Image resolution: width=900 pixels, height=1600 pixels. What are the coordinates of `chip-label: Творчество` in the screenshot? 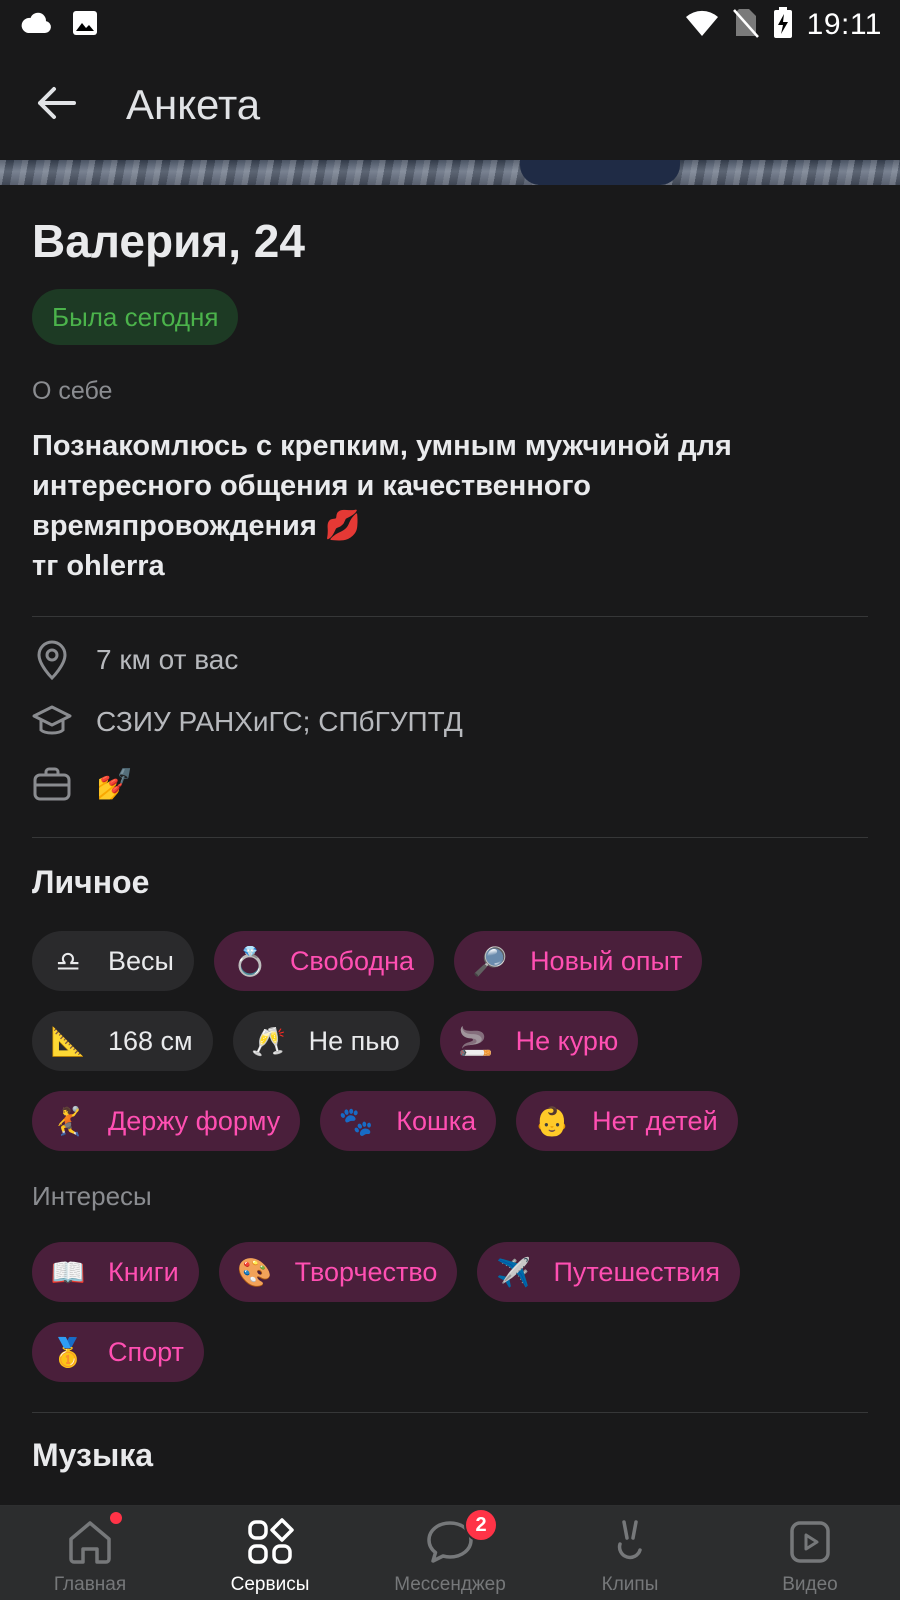 It's located at (366, 1271).